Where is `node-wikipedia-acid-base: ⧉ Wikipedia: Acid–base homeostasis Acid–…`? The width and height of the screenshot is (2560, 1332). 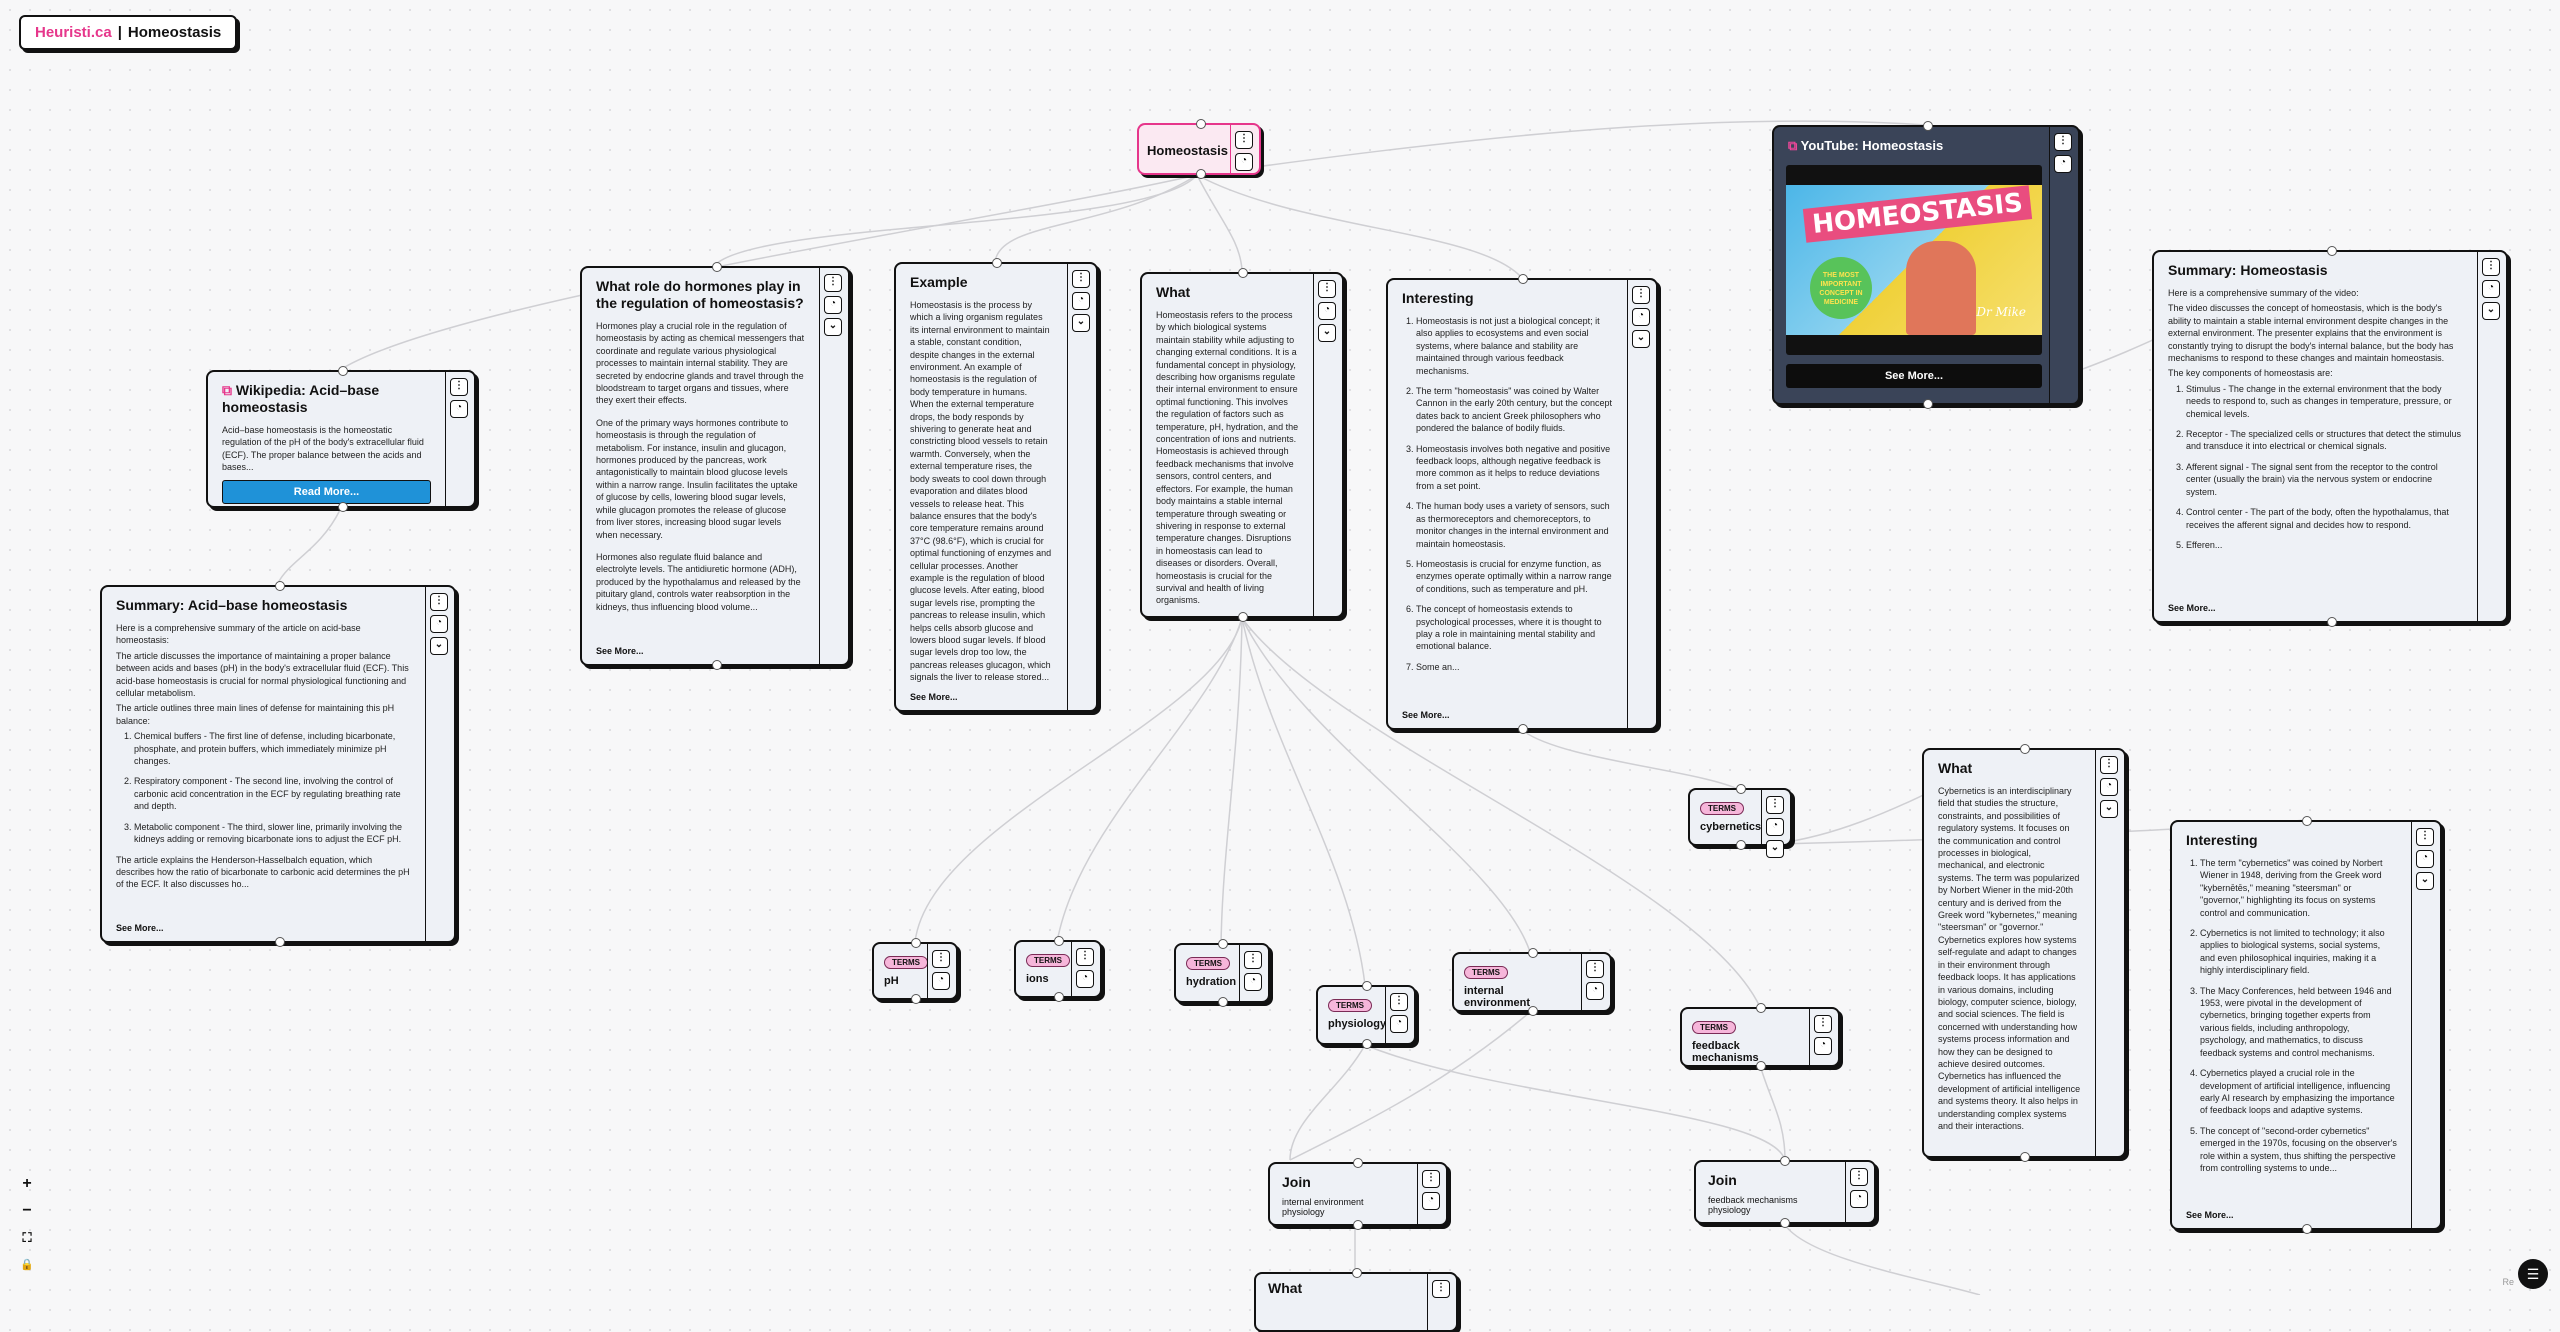 node-wikipedia-acid-base: ⧉ Wikipedia: Acid–base homeostasis Acid–… is located at coordinates (341, 439).